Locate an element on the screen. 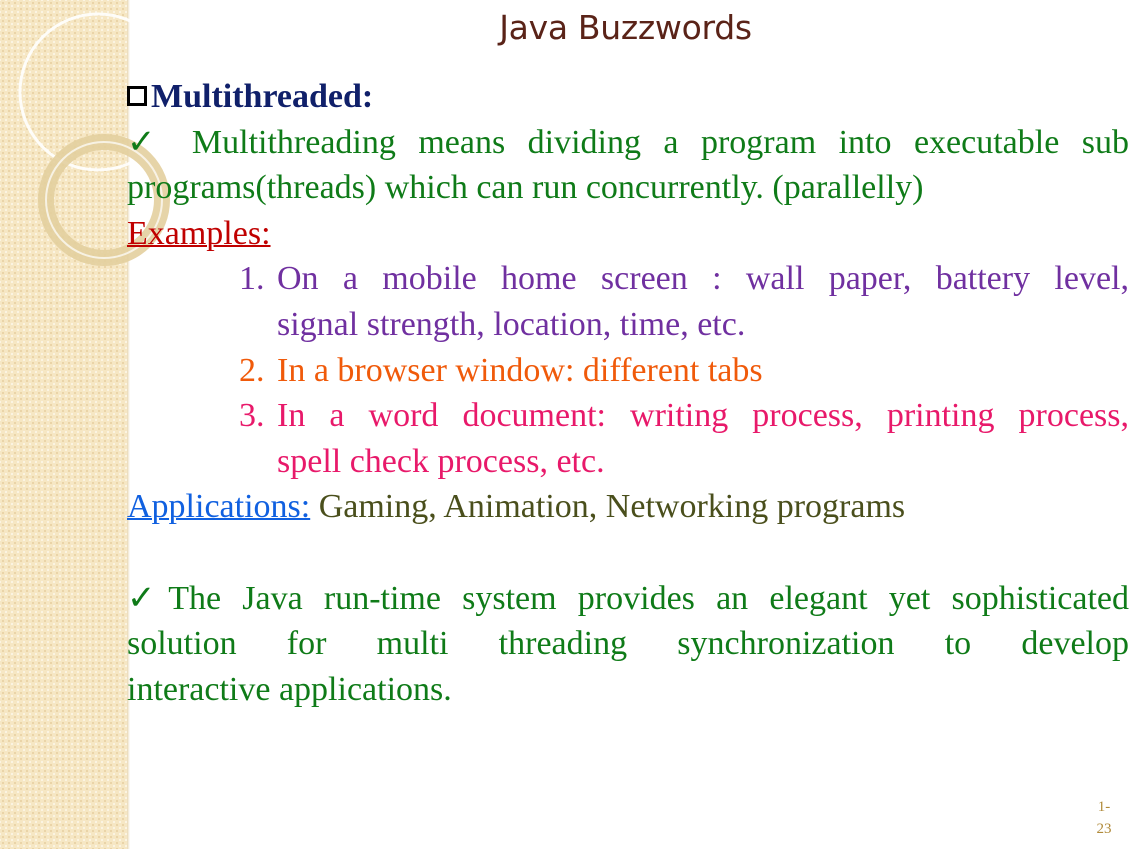  applications-label: Applications: is located at coordinates (219, 507).